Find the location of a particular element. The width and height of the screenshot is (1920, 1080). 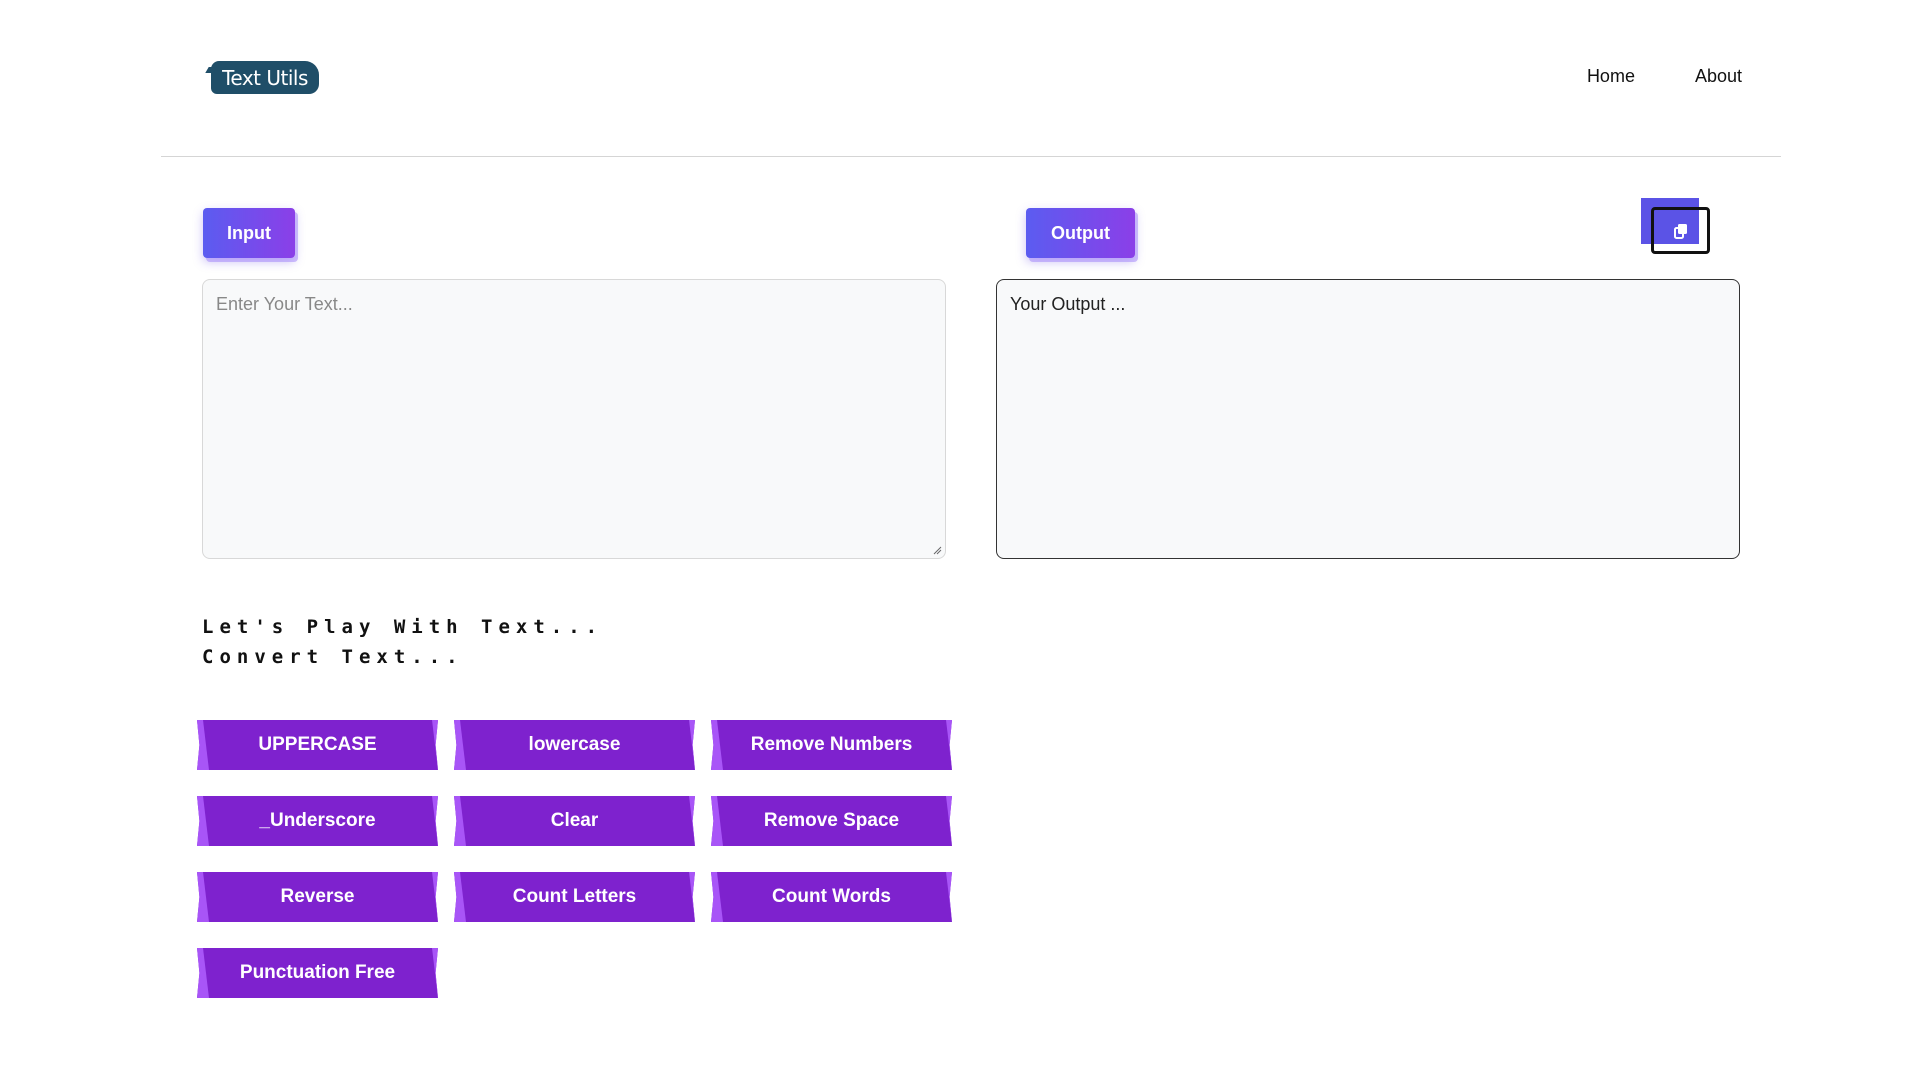

count-letters-button: Count Letters is located at coordinates (574, 897).